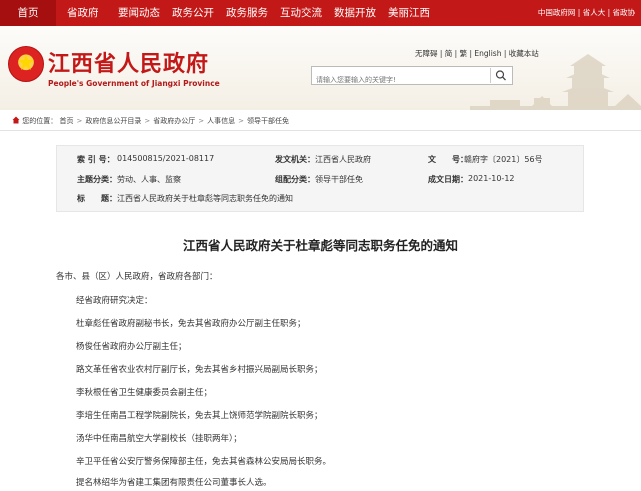  I want to click on nav-provincial-government: 省政府, so click(83, 13).